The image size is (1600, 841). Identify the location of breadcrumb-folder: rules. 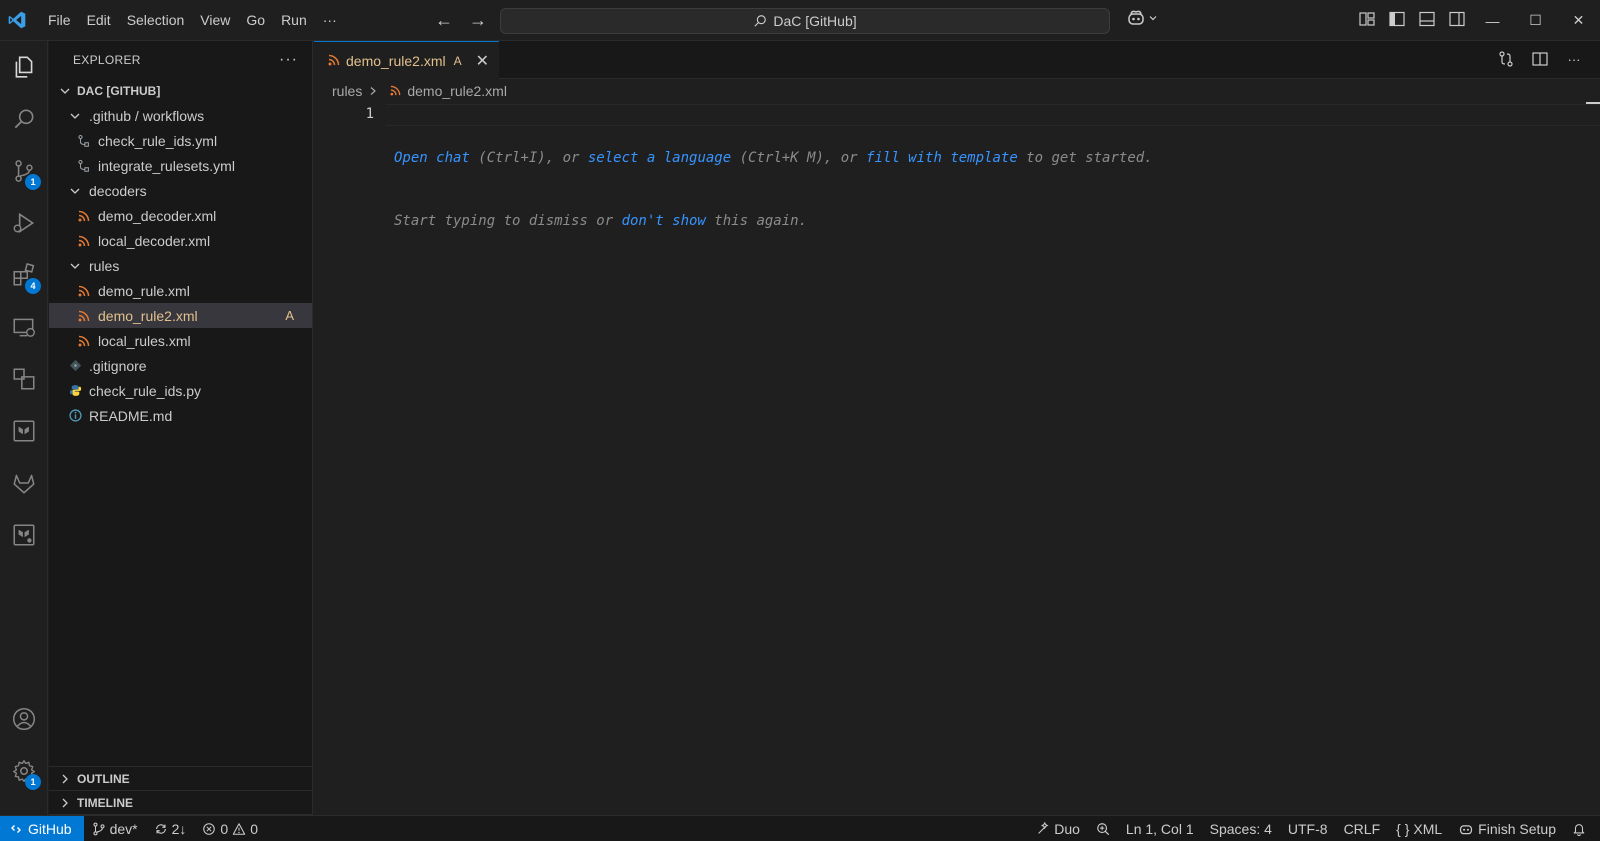
(347, 91).